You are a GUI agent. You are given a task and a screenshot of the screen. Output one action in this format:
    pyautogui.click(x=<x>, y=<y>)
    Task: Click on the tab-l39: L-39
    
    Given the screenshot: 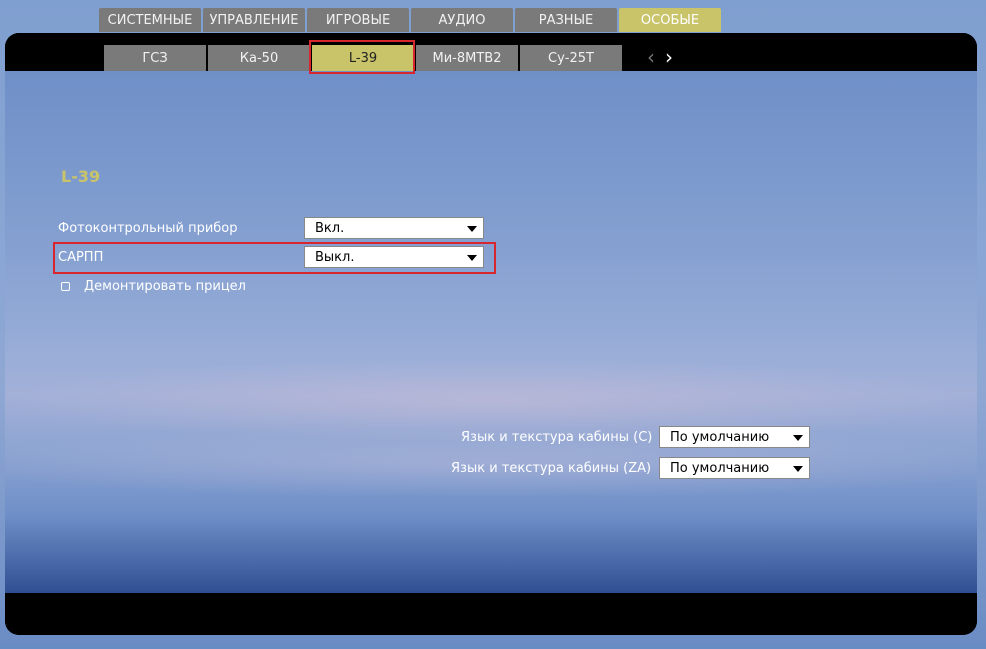 What is the action you would take?
    pyautogui.click(x=363, y=58)
    